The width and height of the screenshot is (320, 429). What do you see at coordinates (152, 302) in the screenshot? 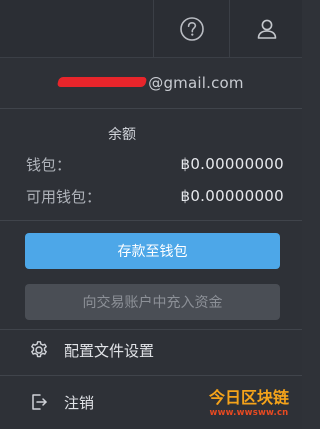
I see `fund-trading-account-button: 向交易账户中充入资金` at bounding box center [152, 302].